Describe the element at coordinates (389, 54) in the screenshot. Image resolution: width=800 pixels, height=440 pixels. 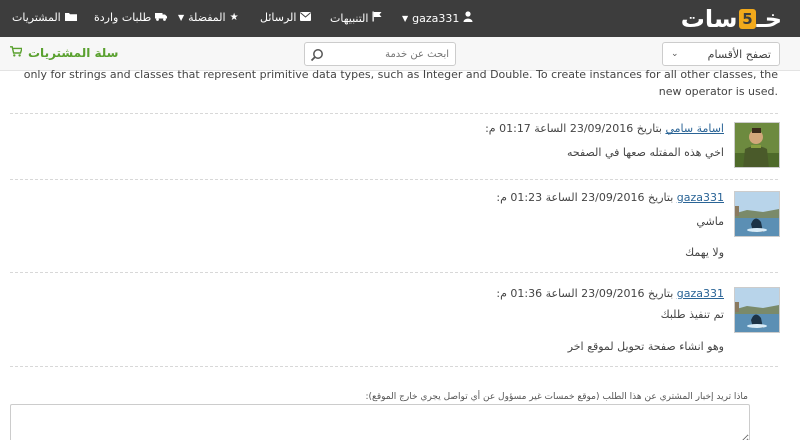
I see `search-input` at that location.